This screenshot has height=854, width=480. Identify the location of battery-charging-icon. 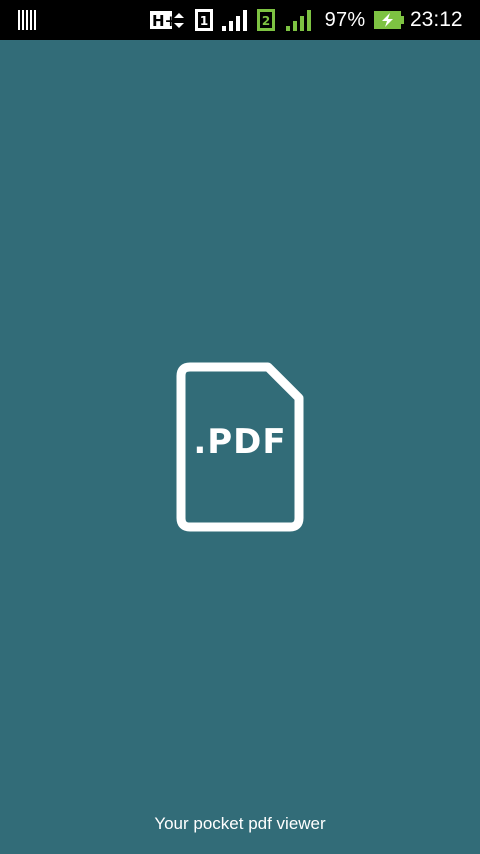
(389, 20).